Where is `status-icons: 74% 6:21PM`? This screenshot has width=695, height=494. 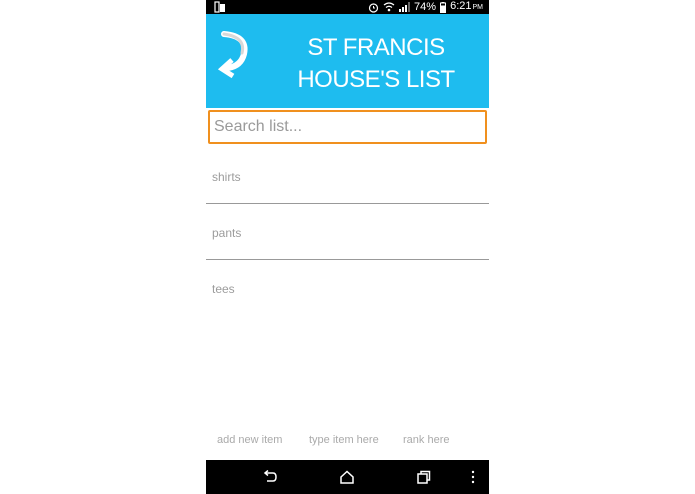
status-icons: 74% 6:21PM is located at coordinates (425, 7).